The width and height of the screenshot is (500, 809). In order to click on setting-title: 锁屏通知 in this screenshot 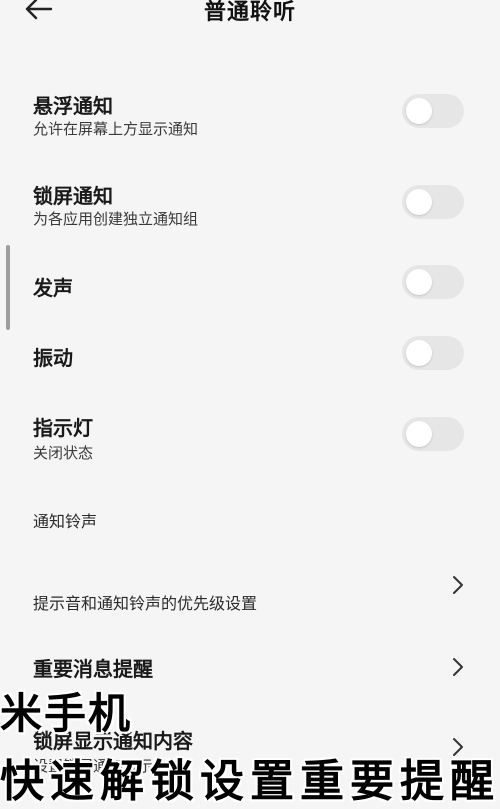, I will do `click(73, 196)`.